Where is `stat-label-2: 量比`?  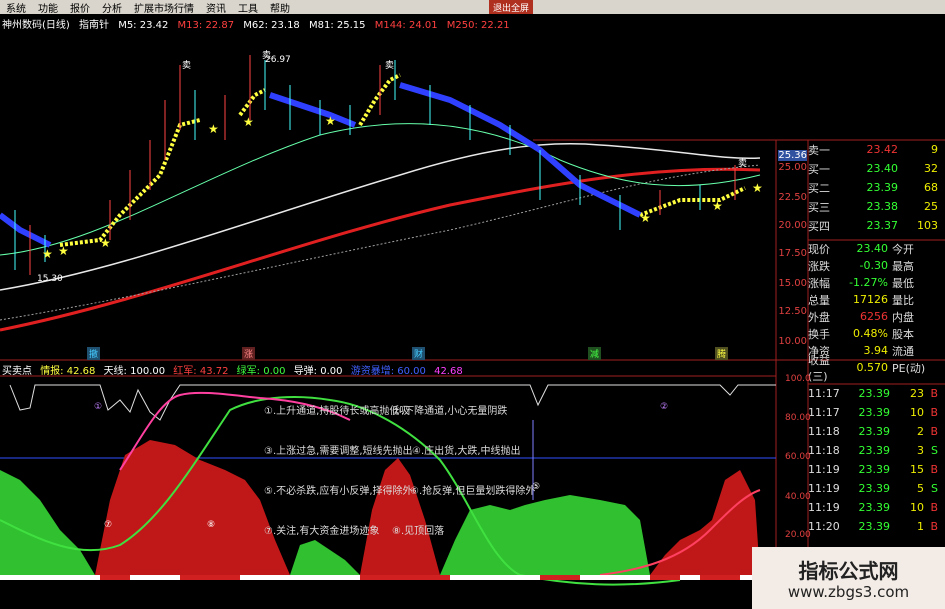 stat-label-2: 量比 is located at coordinates (903, 300).